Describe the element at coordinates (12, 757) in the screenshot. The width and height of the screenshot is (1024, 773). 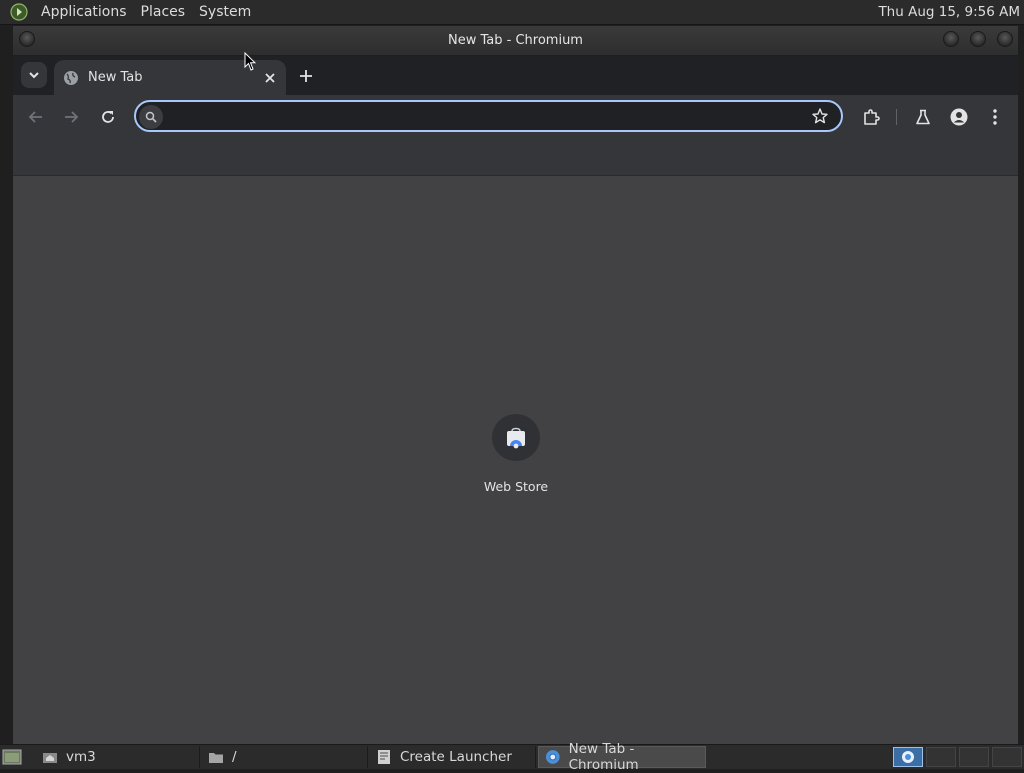
I see `show-desktop-icon` at that location.